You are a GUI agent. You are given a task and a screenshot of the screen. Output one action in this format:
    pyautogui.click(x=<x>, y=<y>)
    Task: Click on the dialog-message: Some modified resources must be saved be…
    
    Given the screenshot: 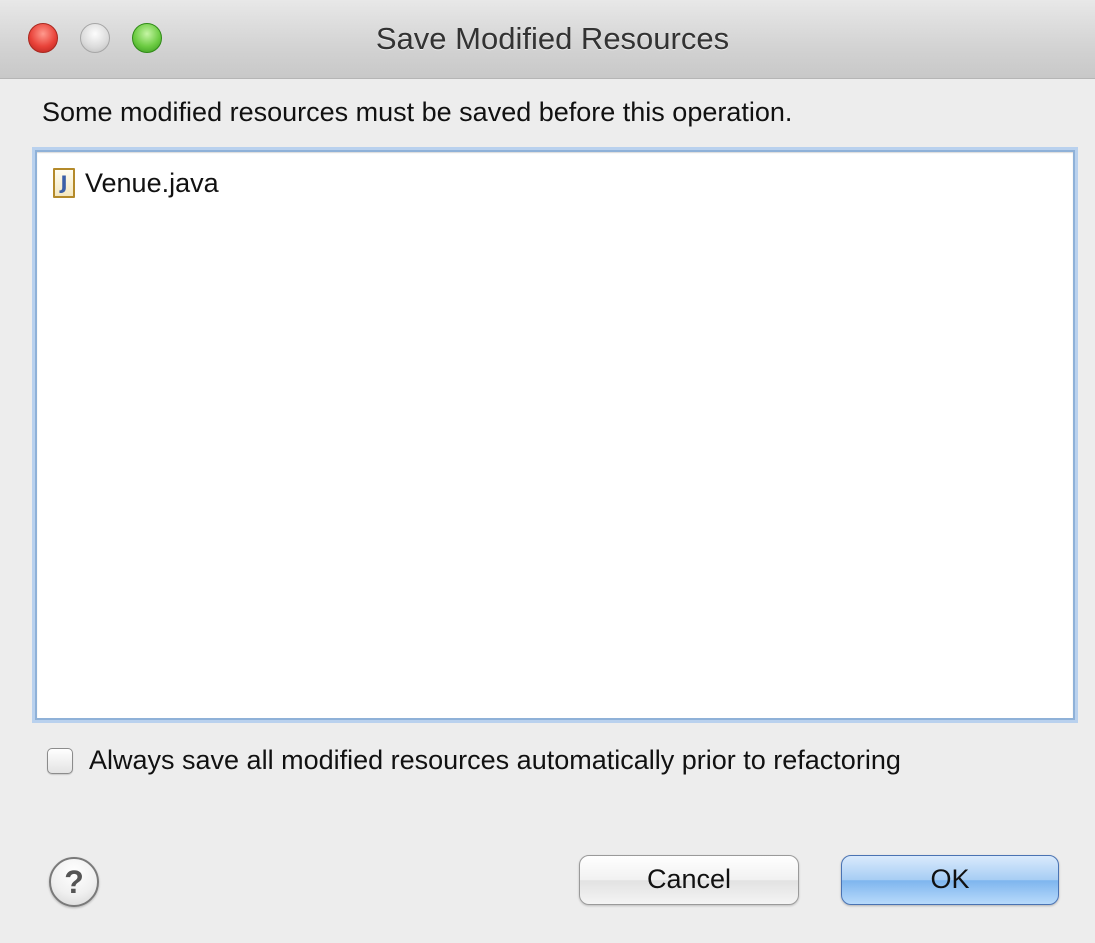 What is the action you would take?
    pyautogui.click(x=417, y=112)
    